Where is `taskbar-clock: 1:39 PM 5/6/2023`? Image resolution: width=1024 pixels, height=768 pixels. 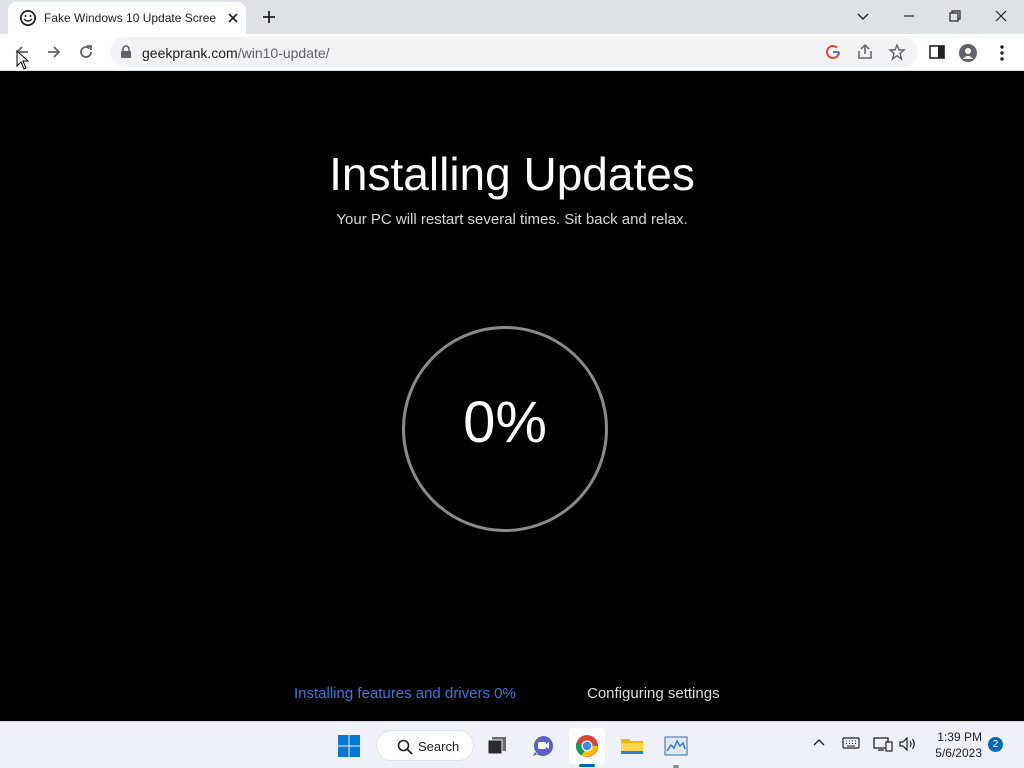
taskbar-clock: 1:39 PM 5/6/2023 is located at coordinates (953, 745).